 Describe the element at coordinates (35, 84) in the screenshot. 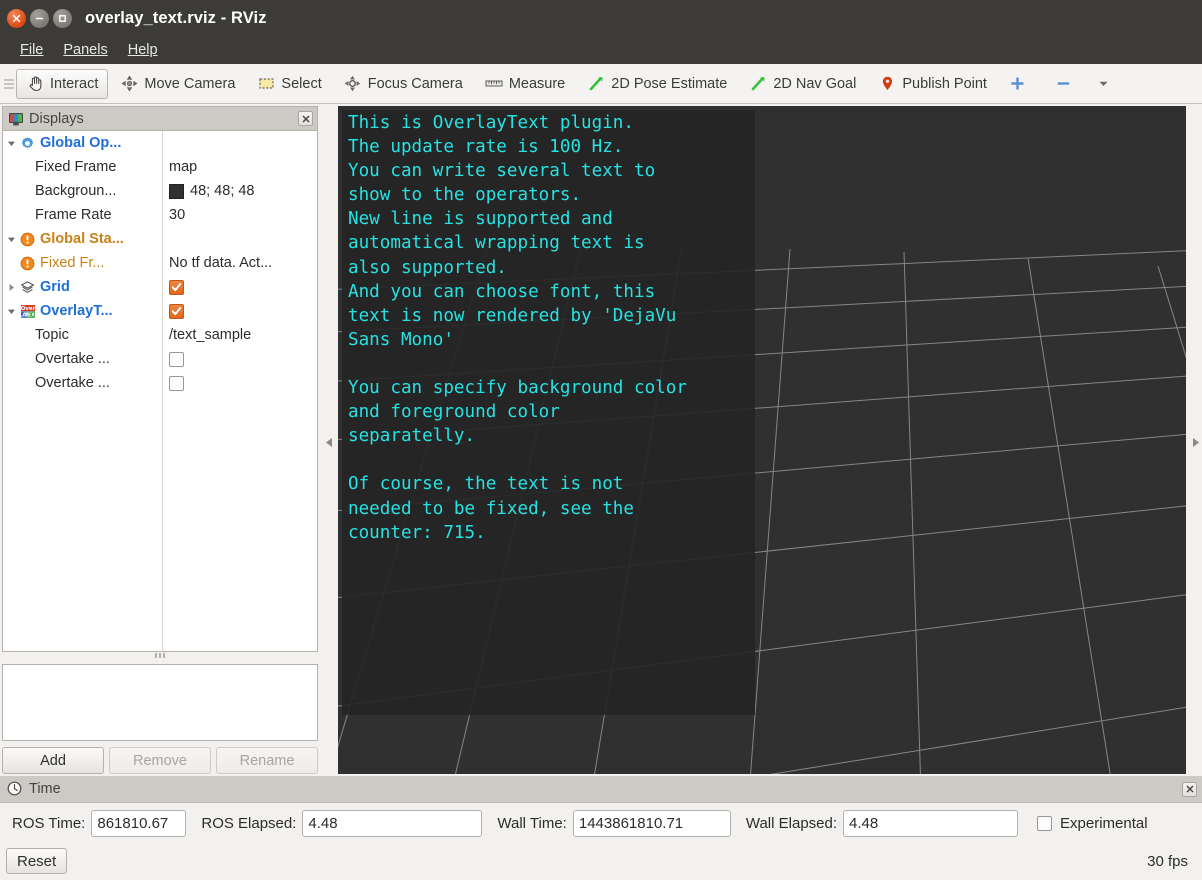

I see `hand-cursor-icon` at that location.